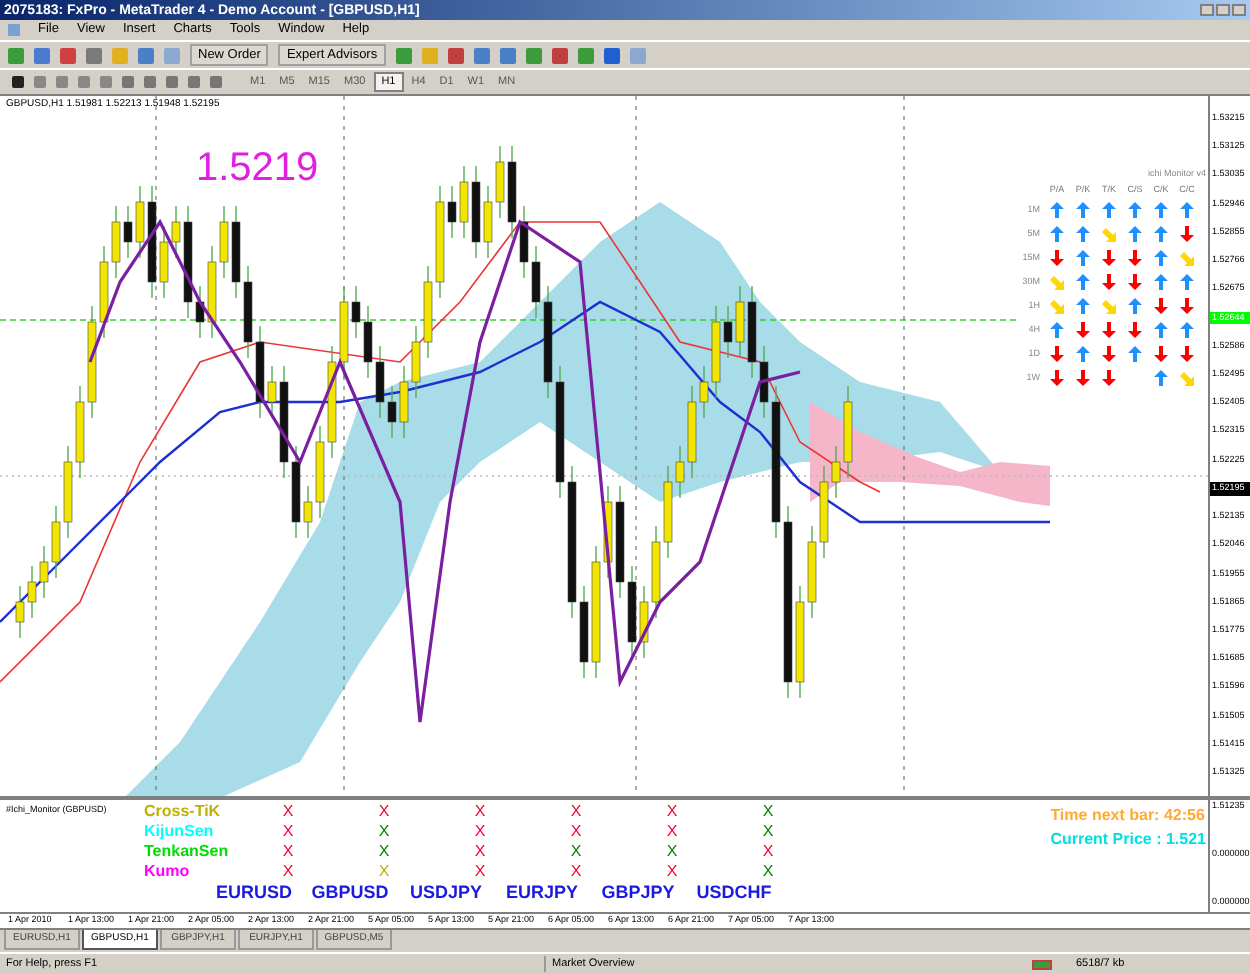 This screenshot has height=974, width=1250. Describe the element at coordinates (180, 832) in the screenshot. I see `signal-label: KijunSen` at that location.